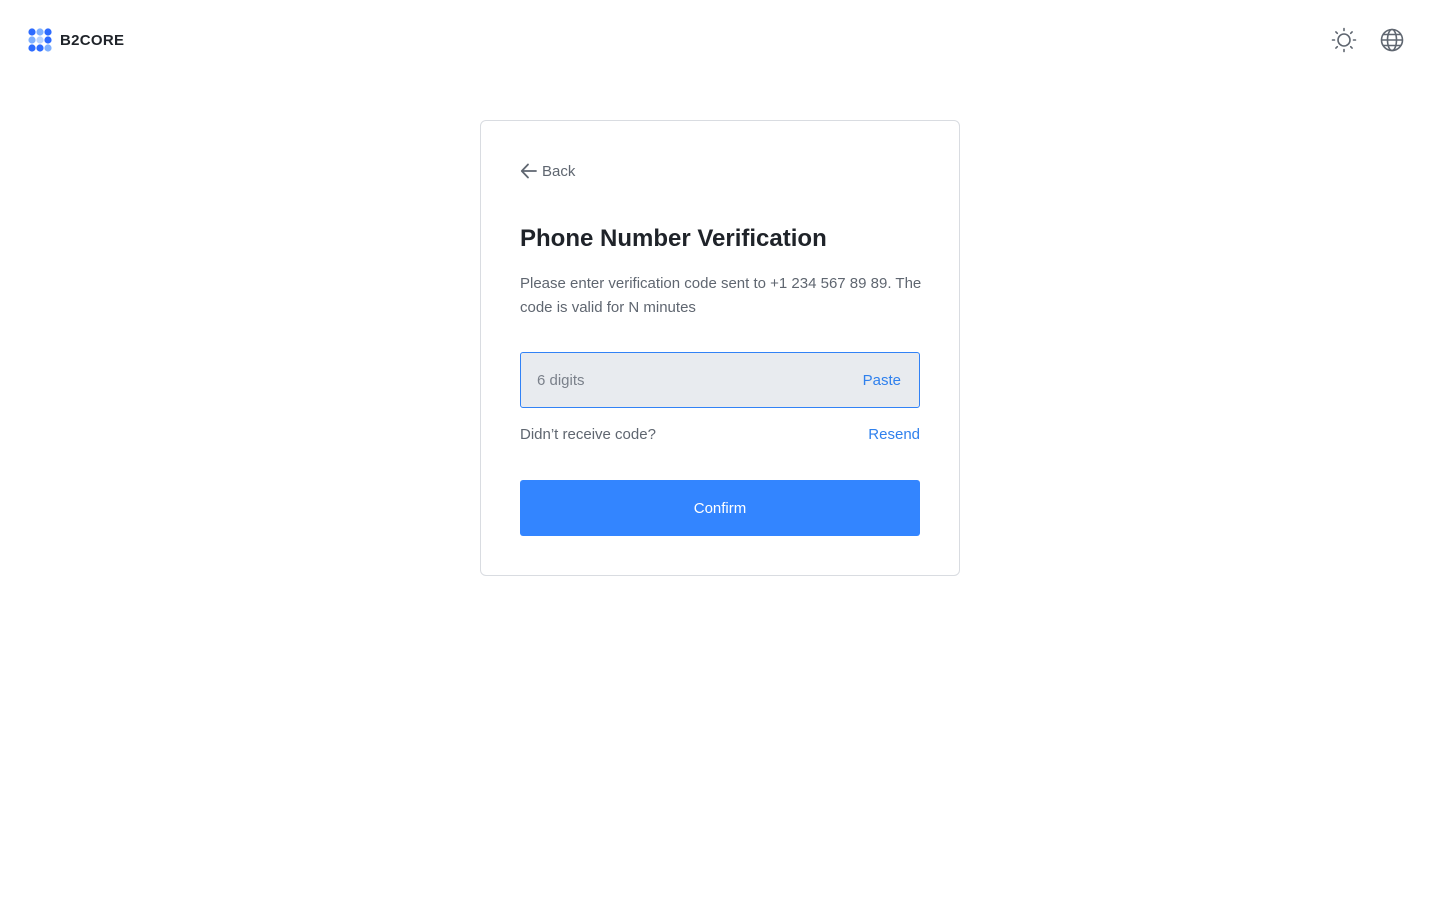 Image resolution: width=1440 pixels, height=900 pixels. Describe the element at coordinates (882, 380) in the screenshot. I see `paste-button: Paste` at that location.